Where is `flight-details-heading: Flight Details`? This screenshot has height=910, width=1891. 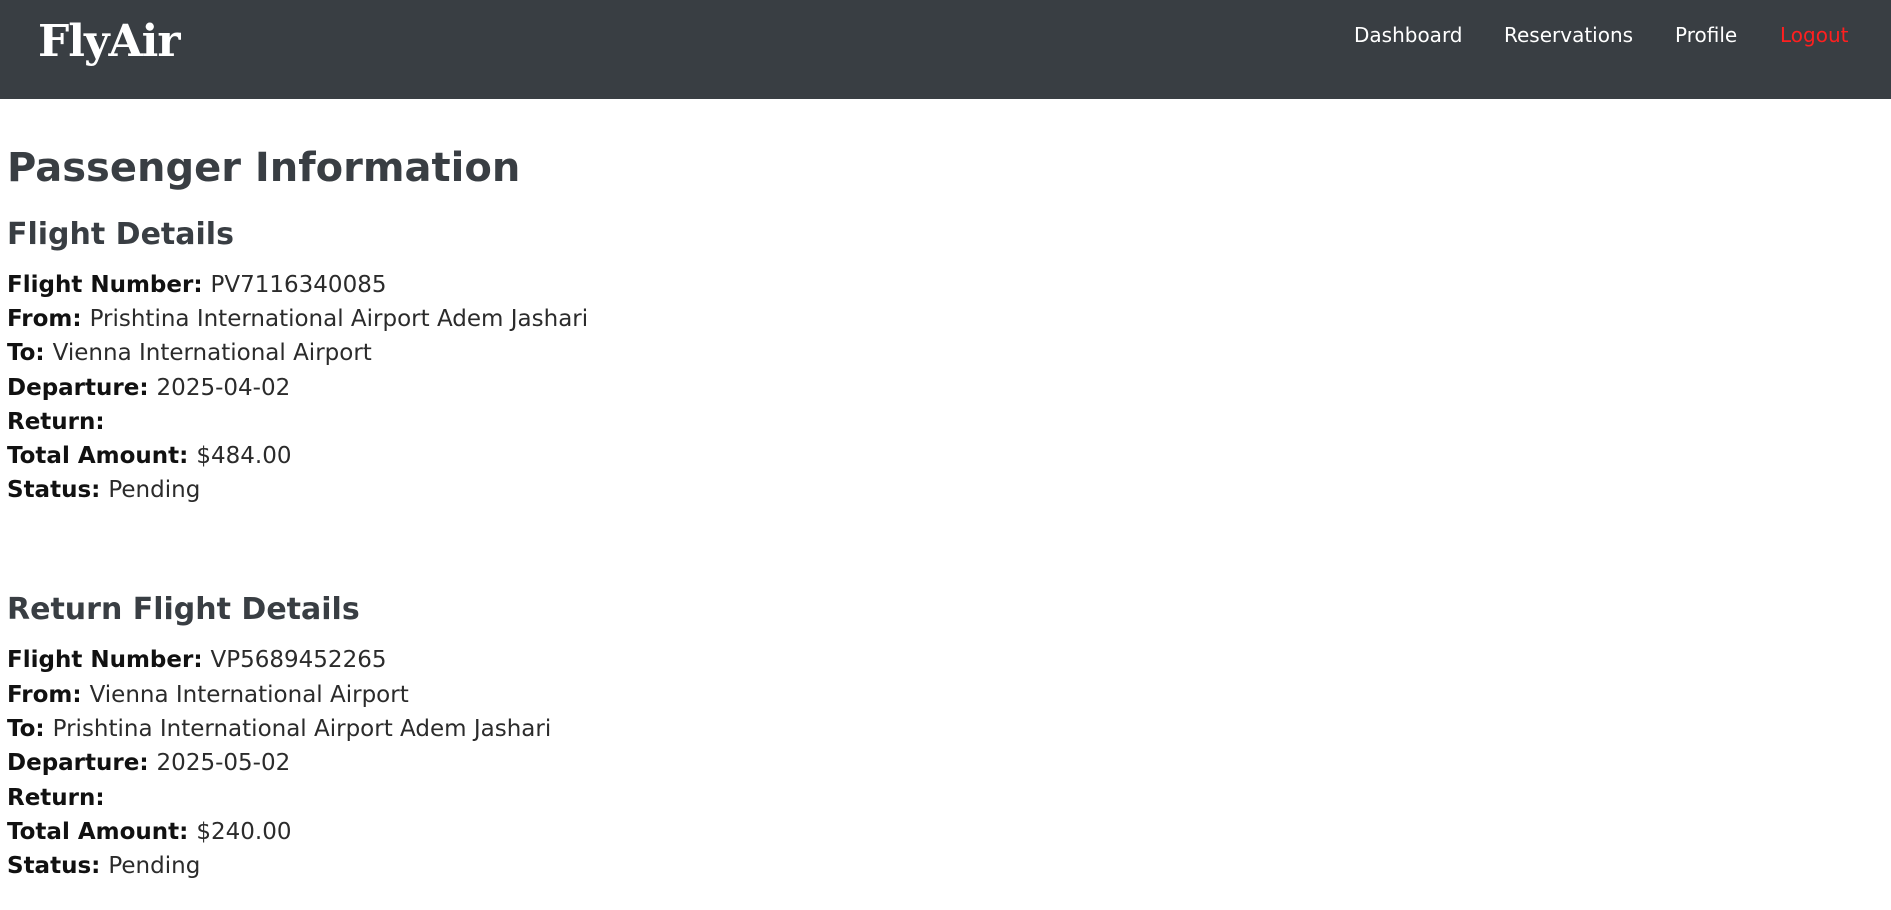
flight-details-heading: Flight Details is located at coordinates (120, 234).